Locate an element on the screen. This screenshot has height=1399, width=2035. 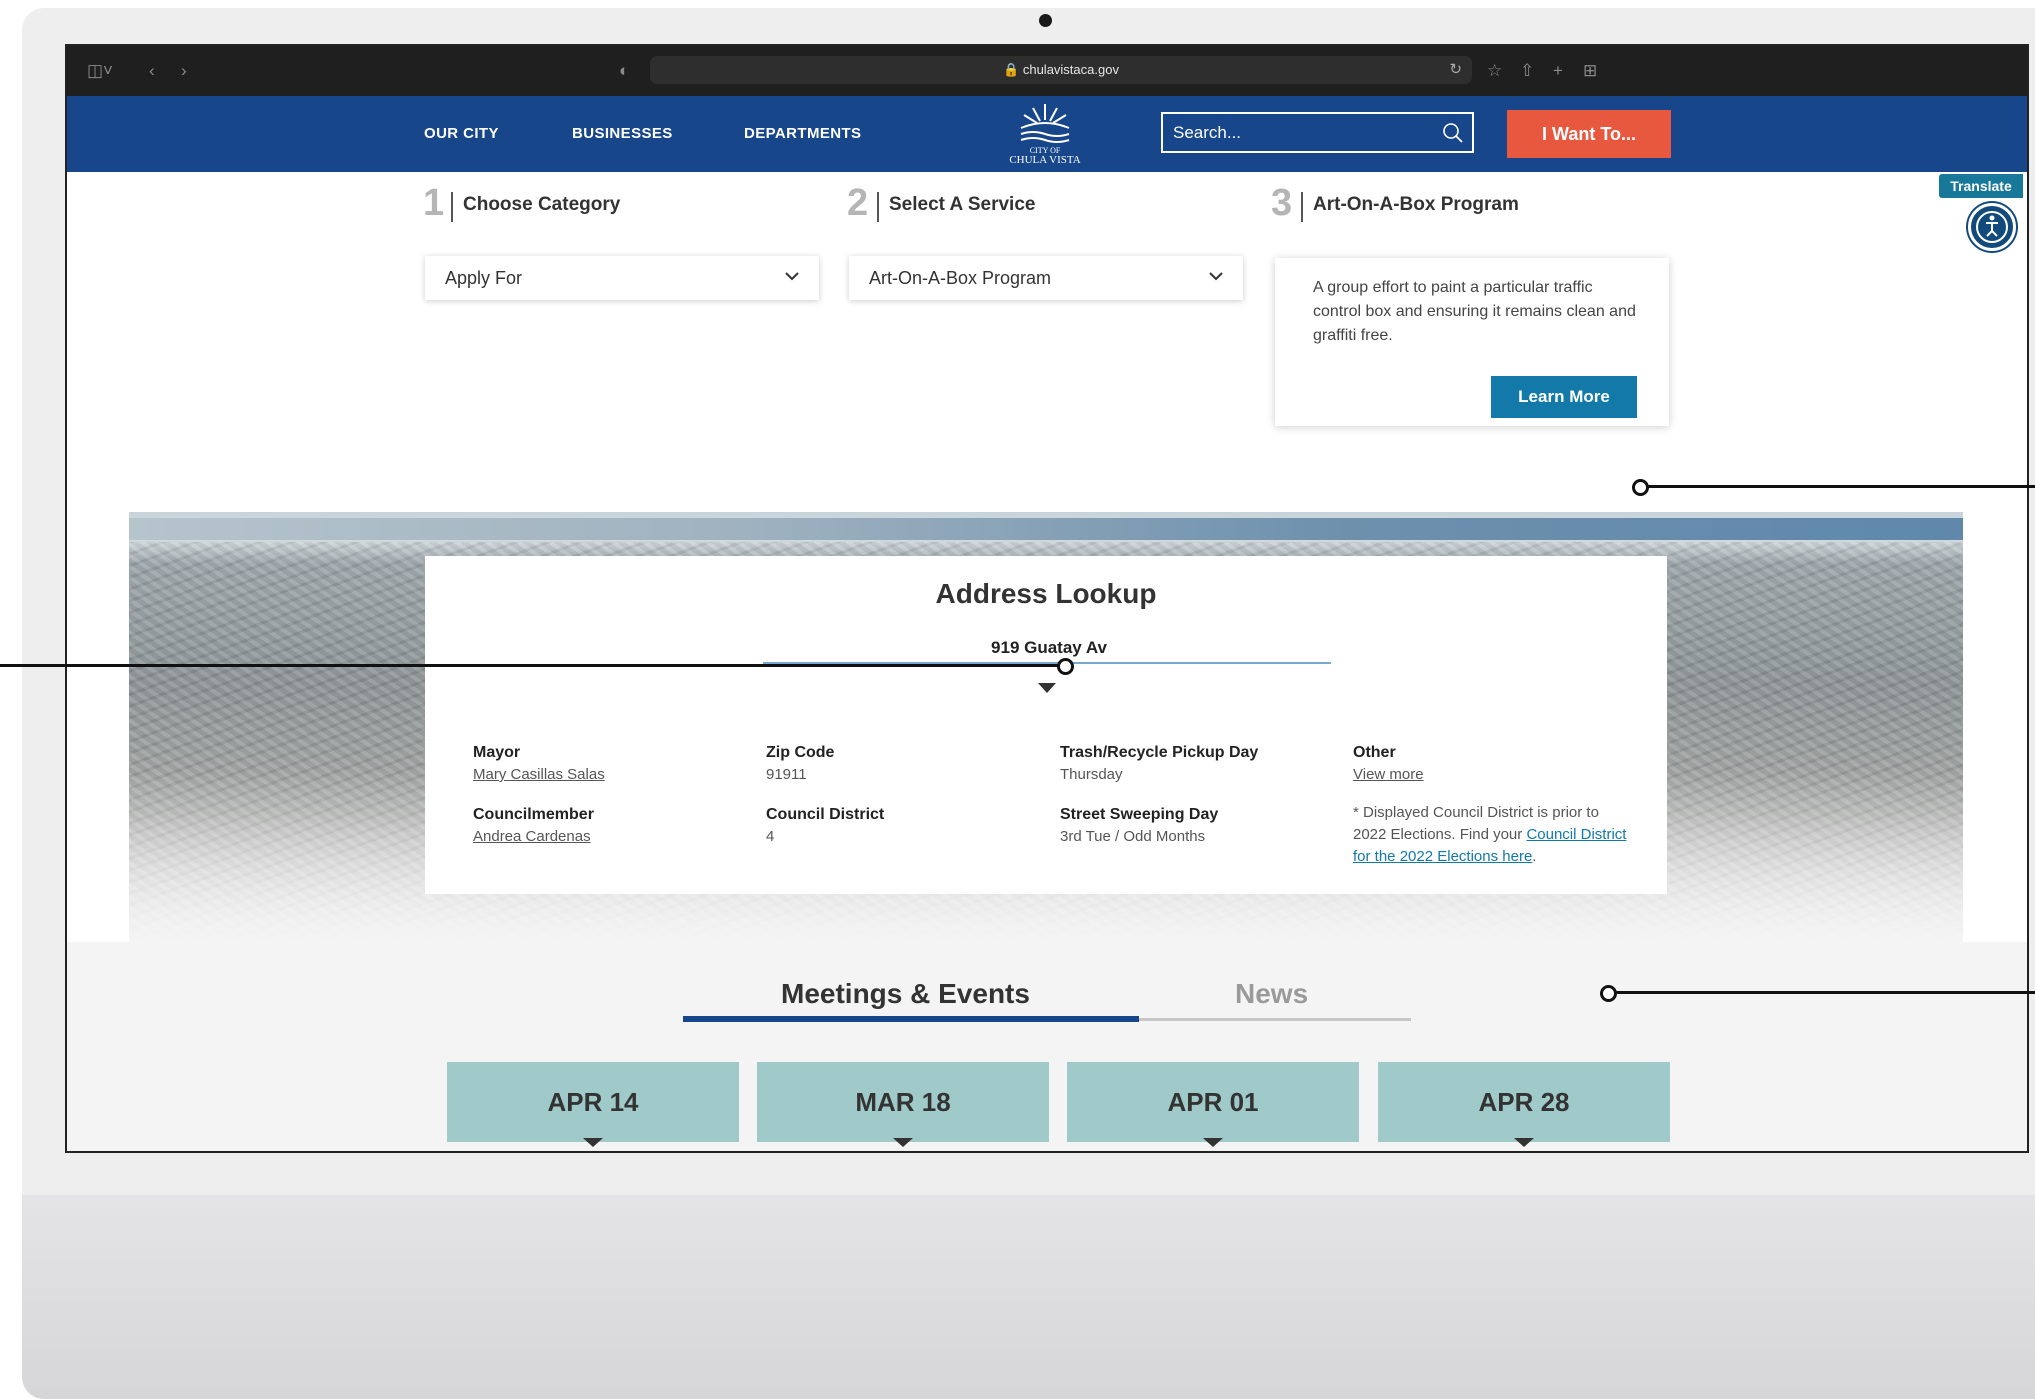
event-date: APR 14 is located at coordinates (593, 1102).